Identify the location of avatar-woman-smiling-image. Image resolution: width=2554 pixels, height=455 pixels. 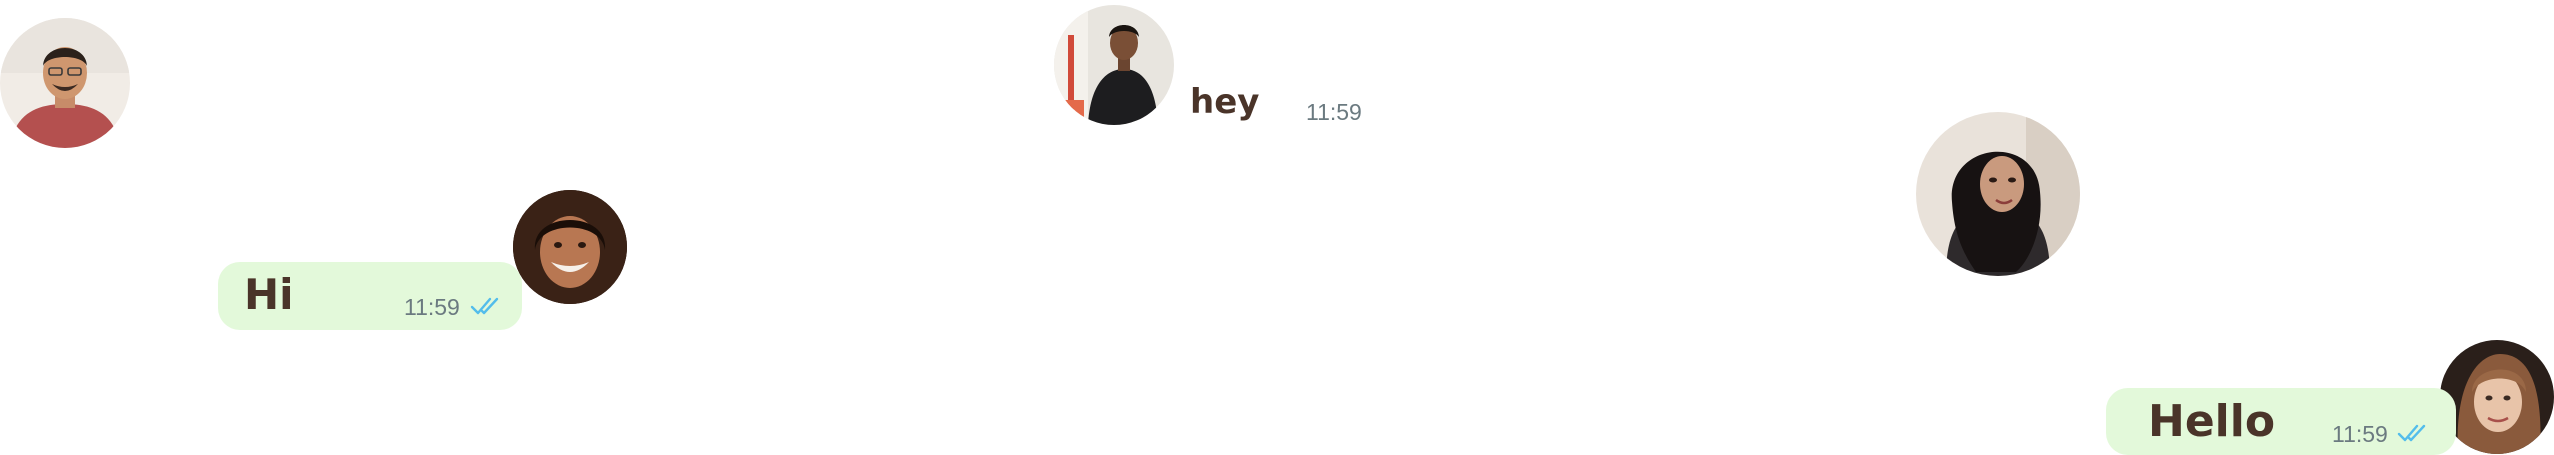
(570, 247).